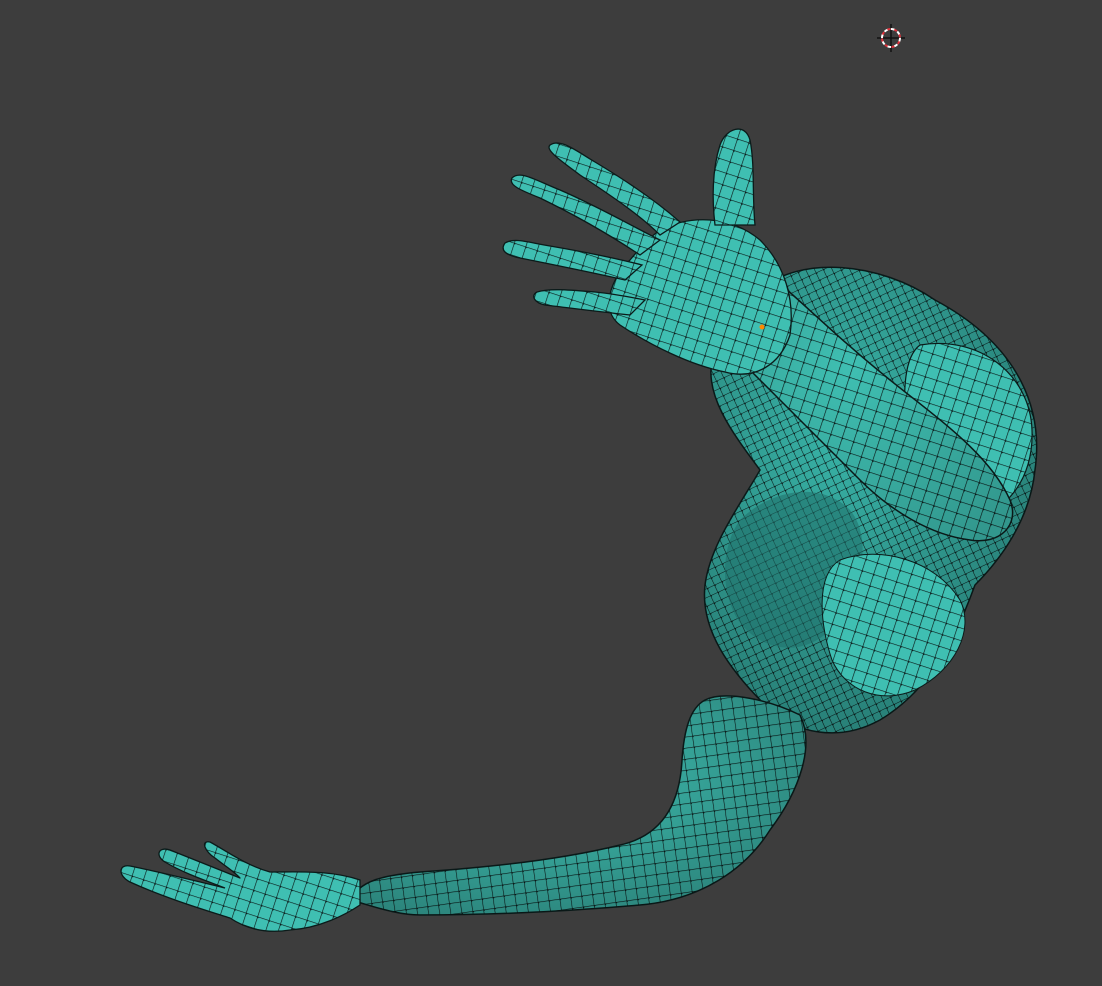 The height and width of the screenshot is (986, 1102). Describe the element at coordinates (762, 327) in the screenshot. I see `active-vertex` at that location.